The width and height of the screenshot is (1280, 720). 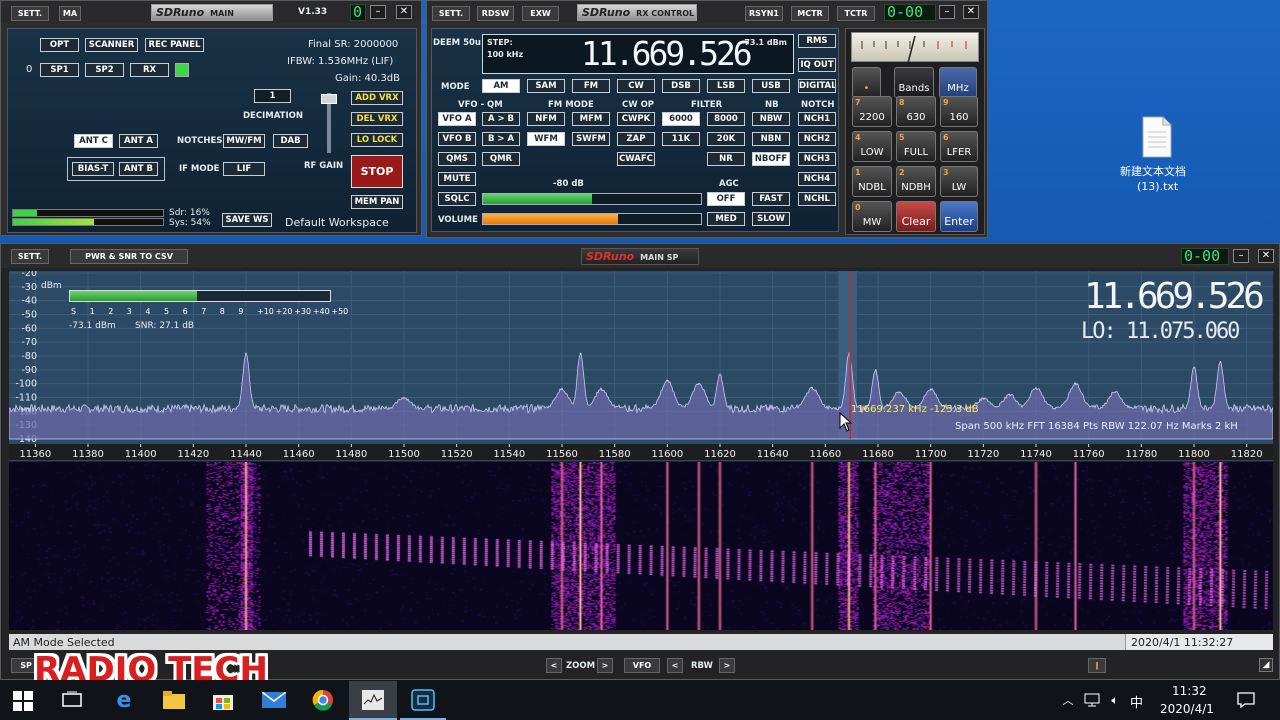 What do you see at coordinates (457, 199) in the screenshot?
I see `sqlc-button: SQLC` at bounding box center [457, 199].